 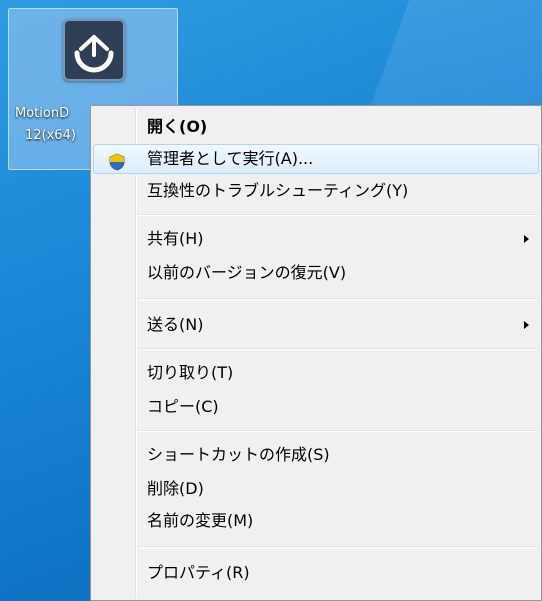 What do you see at coordinates (316, 407) in the screenshot?
I see `menu-item-copy: コピー(C)` at bounding box center [316, 407].